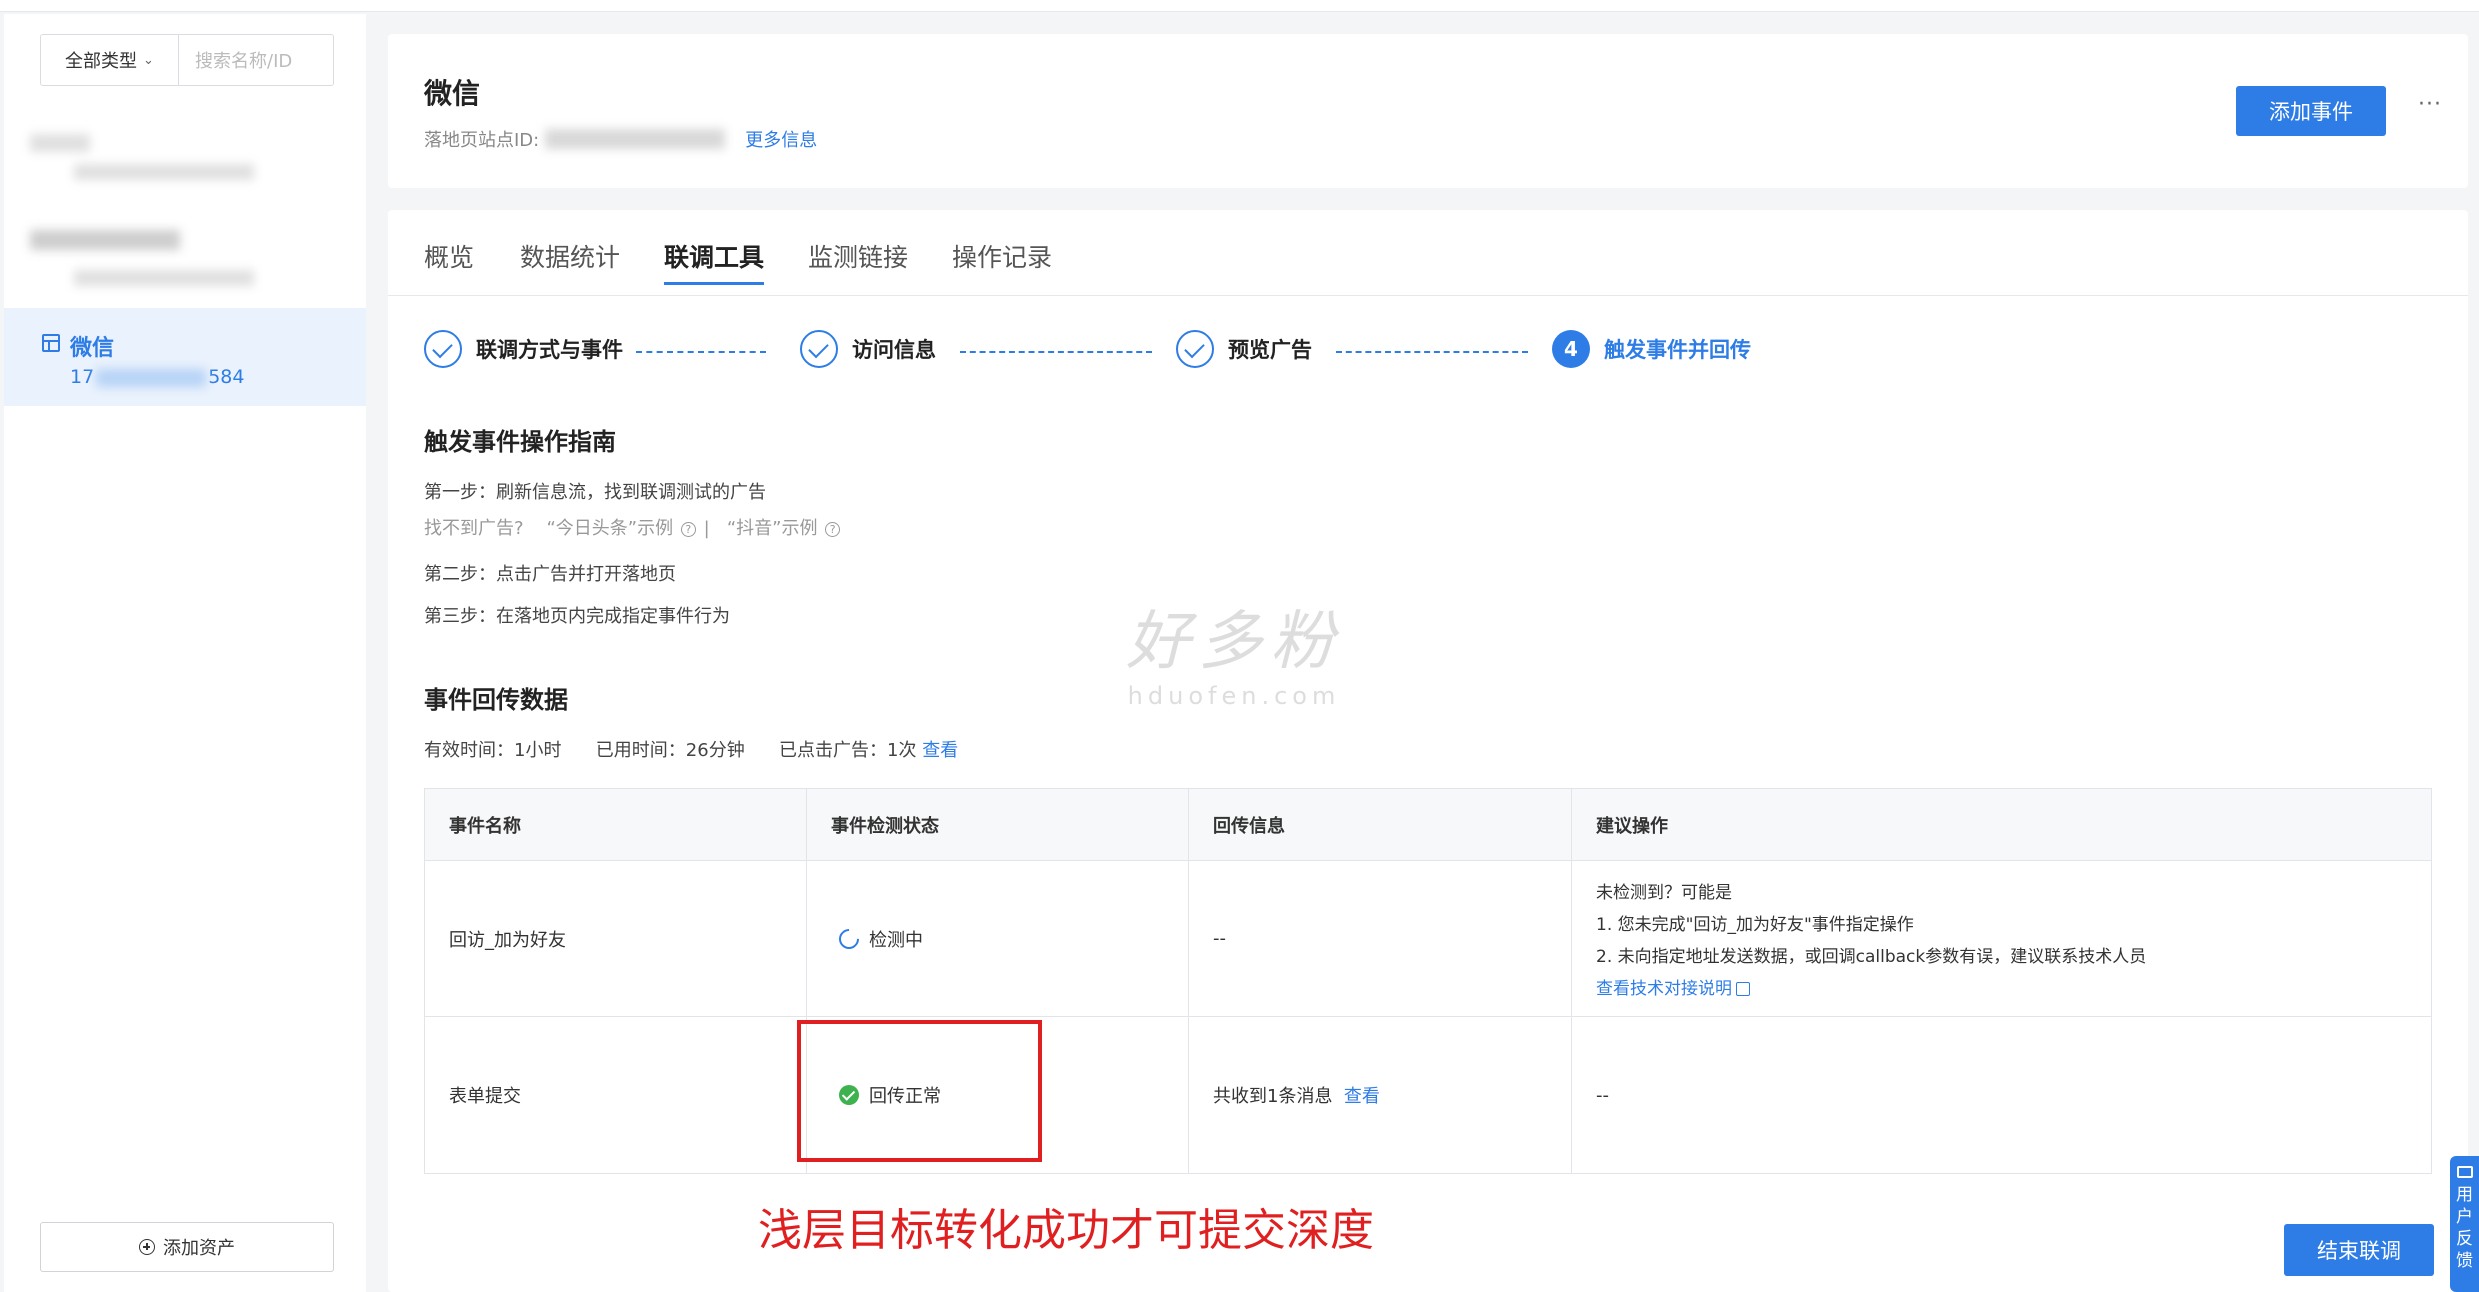 The height and width of the screenshot is (1292, 2479). Describe the element at coordinates (940, 750) in the screenshot. I see `view-clicks-link: 查看` at that location.